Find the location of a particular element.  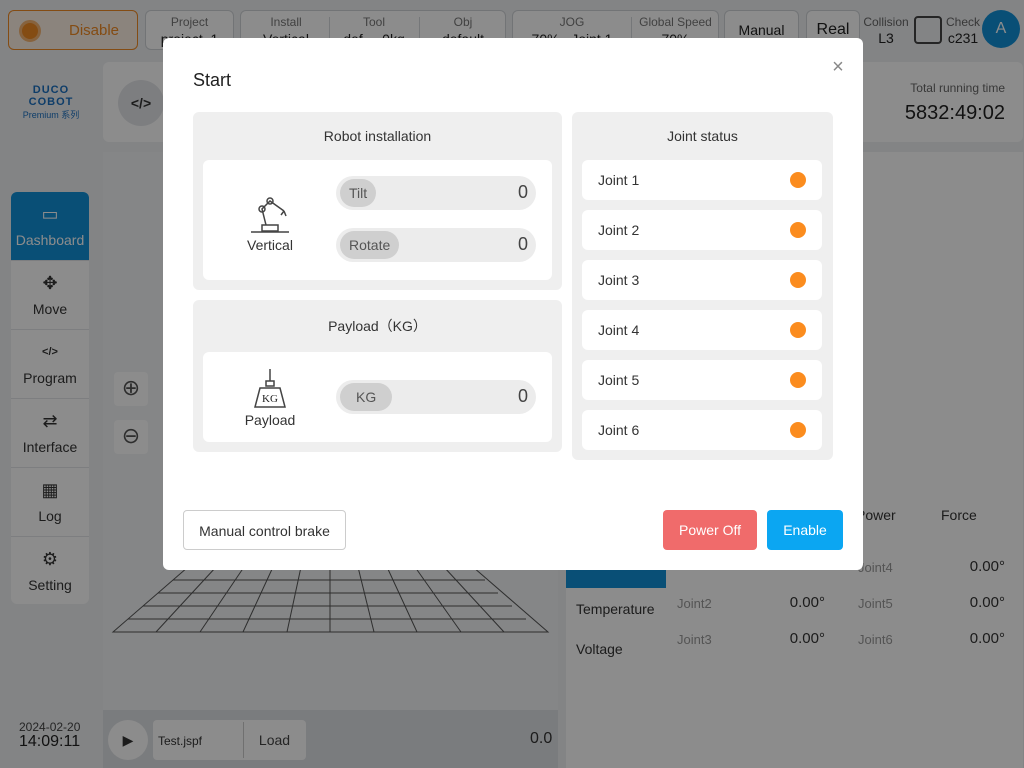

dialog-title: Start is located at coordinates (212, 80).